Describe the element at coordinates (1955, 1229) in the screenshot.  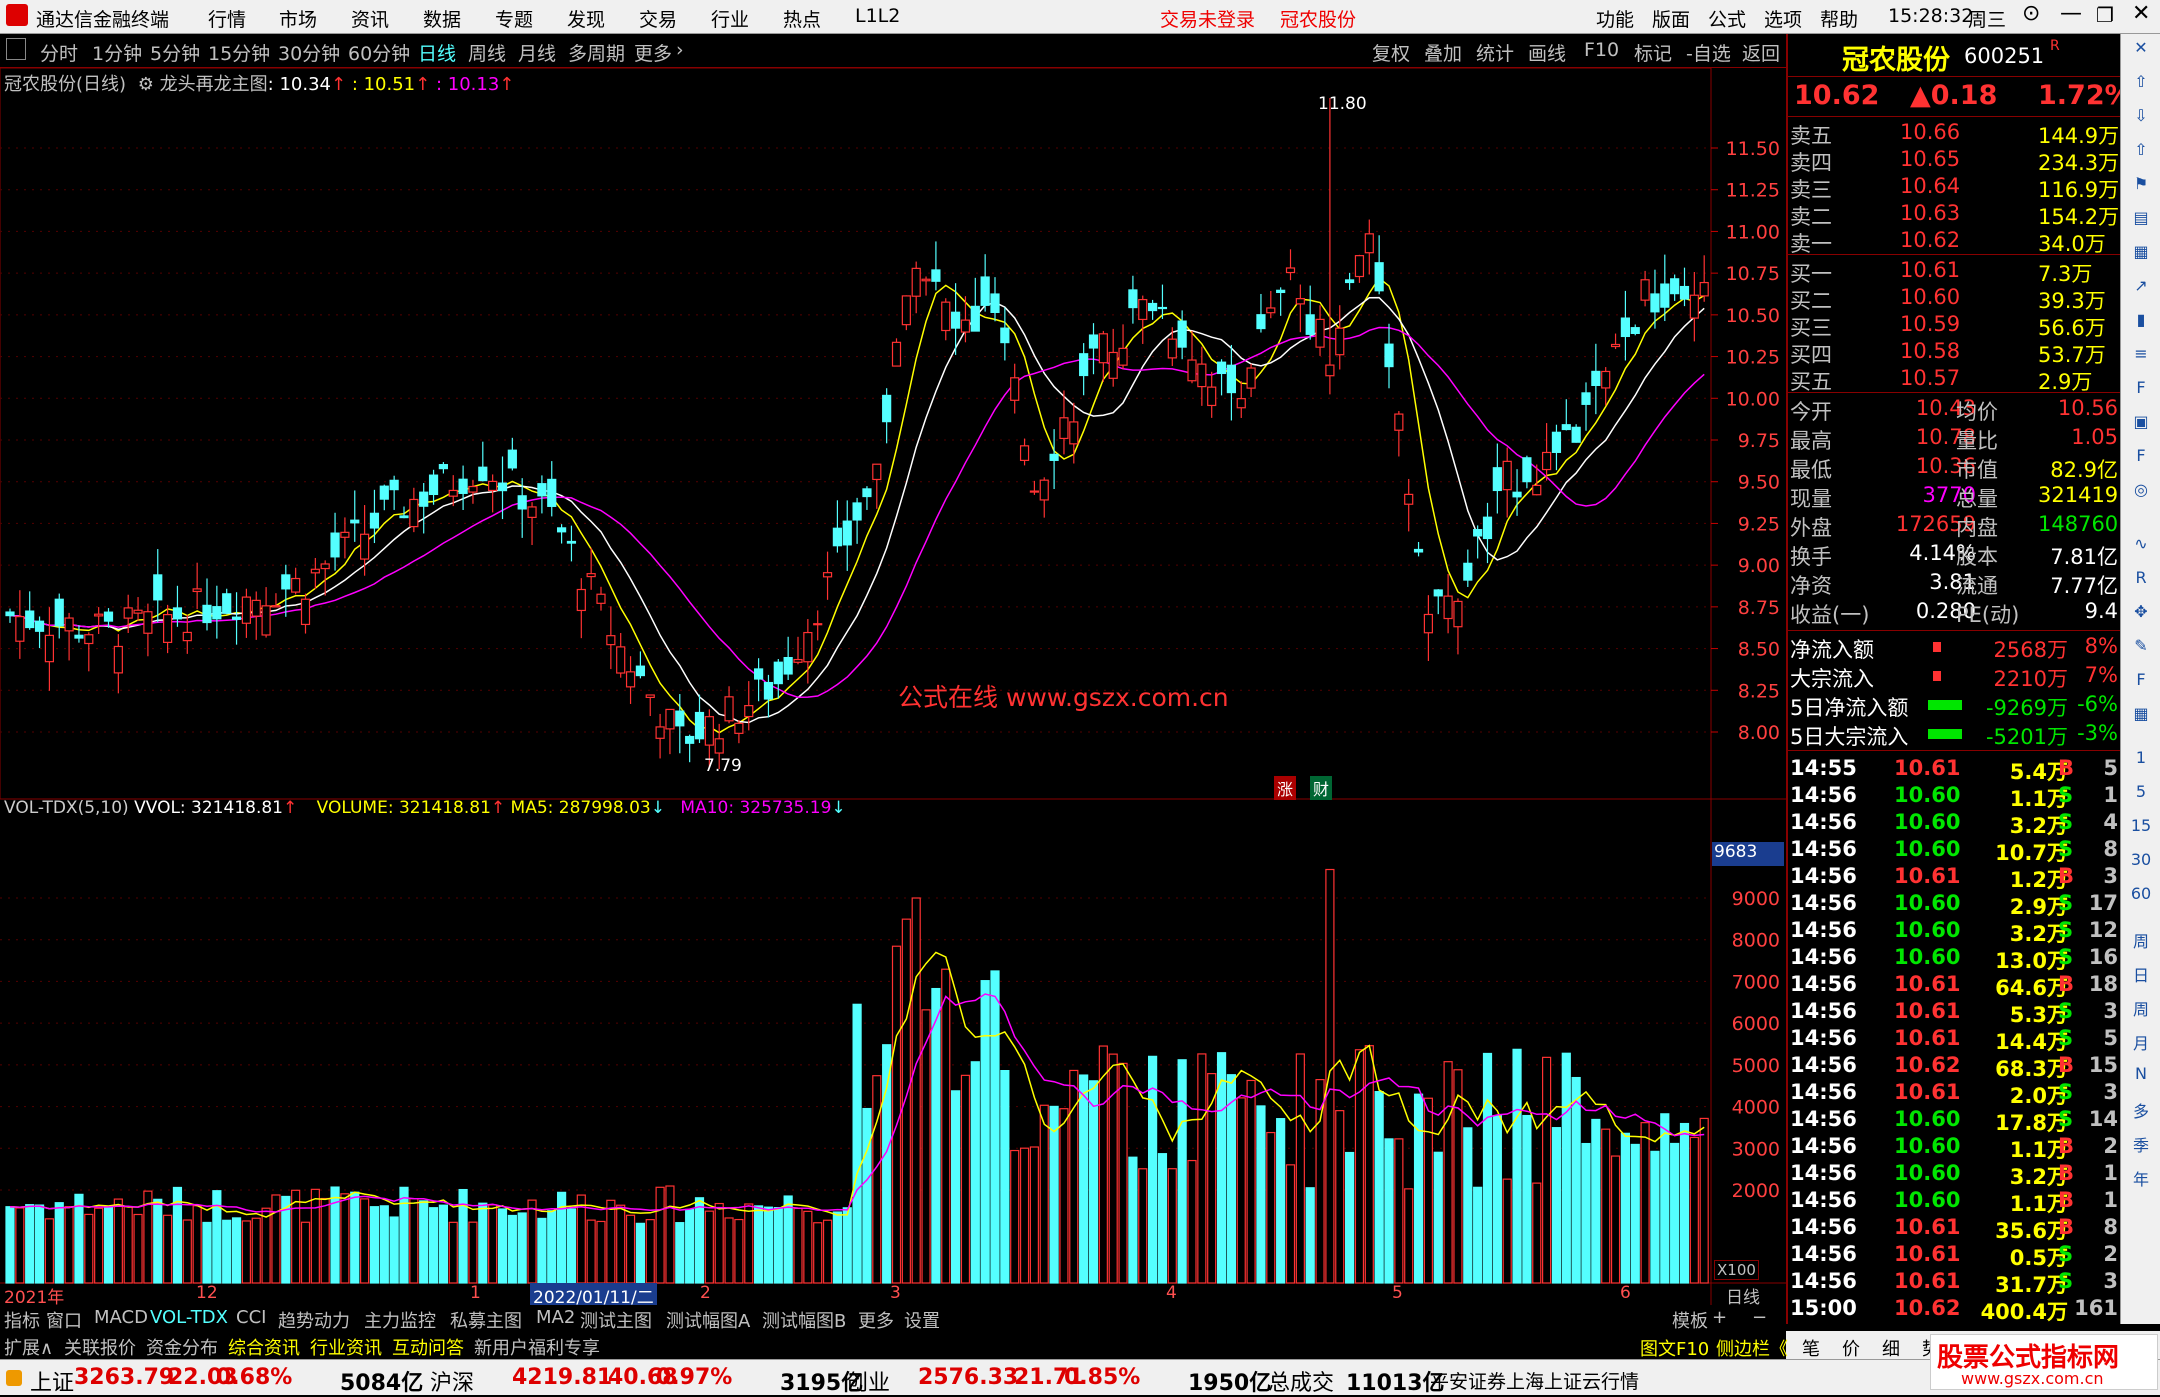
I see `tick-row: 14:56 10.61 35.6万 B 8` at that location.